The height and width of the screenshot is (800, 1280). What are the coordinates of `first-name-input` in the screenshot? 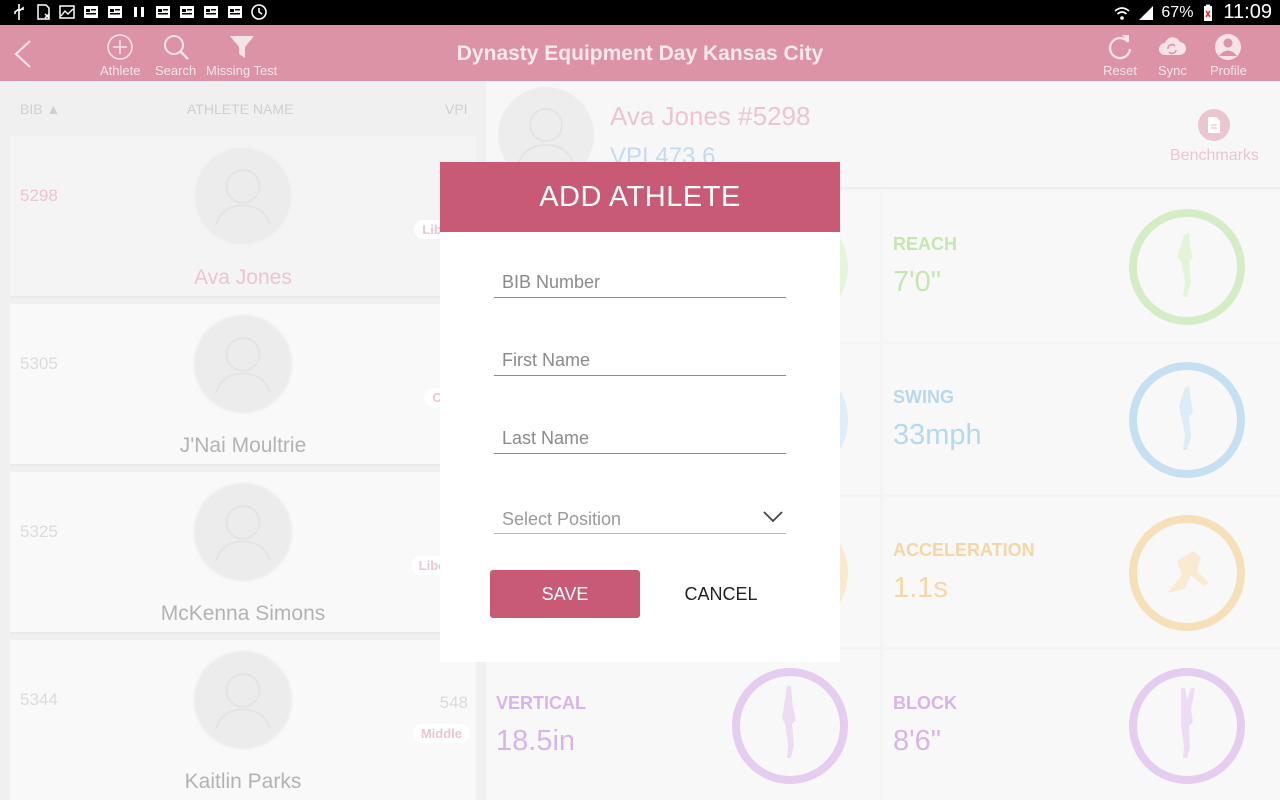 It's located at (640, 360).